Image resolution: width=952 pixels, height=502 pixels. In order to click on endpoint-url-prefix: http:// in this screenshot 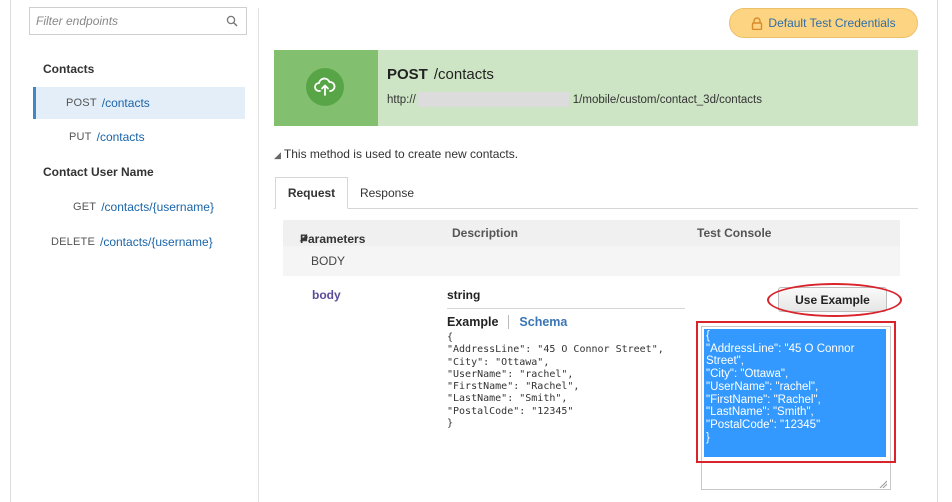, I will do `click(401, 99)`.